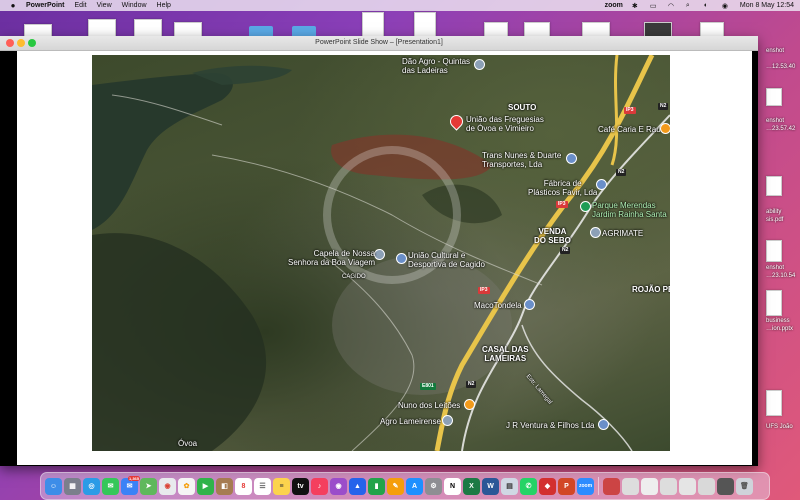  I want to click on map-label: Fábrica de Plásticos Favir, Lda, so click(562, 188).